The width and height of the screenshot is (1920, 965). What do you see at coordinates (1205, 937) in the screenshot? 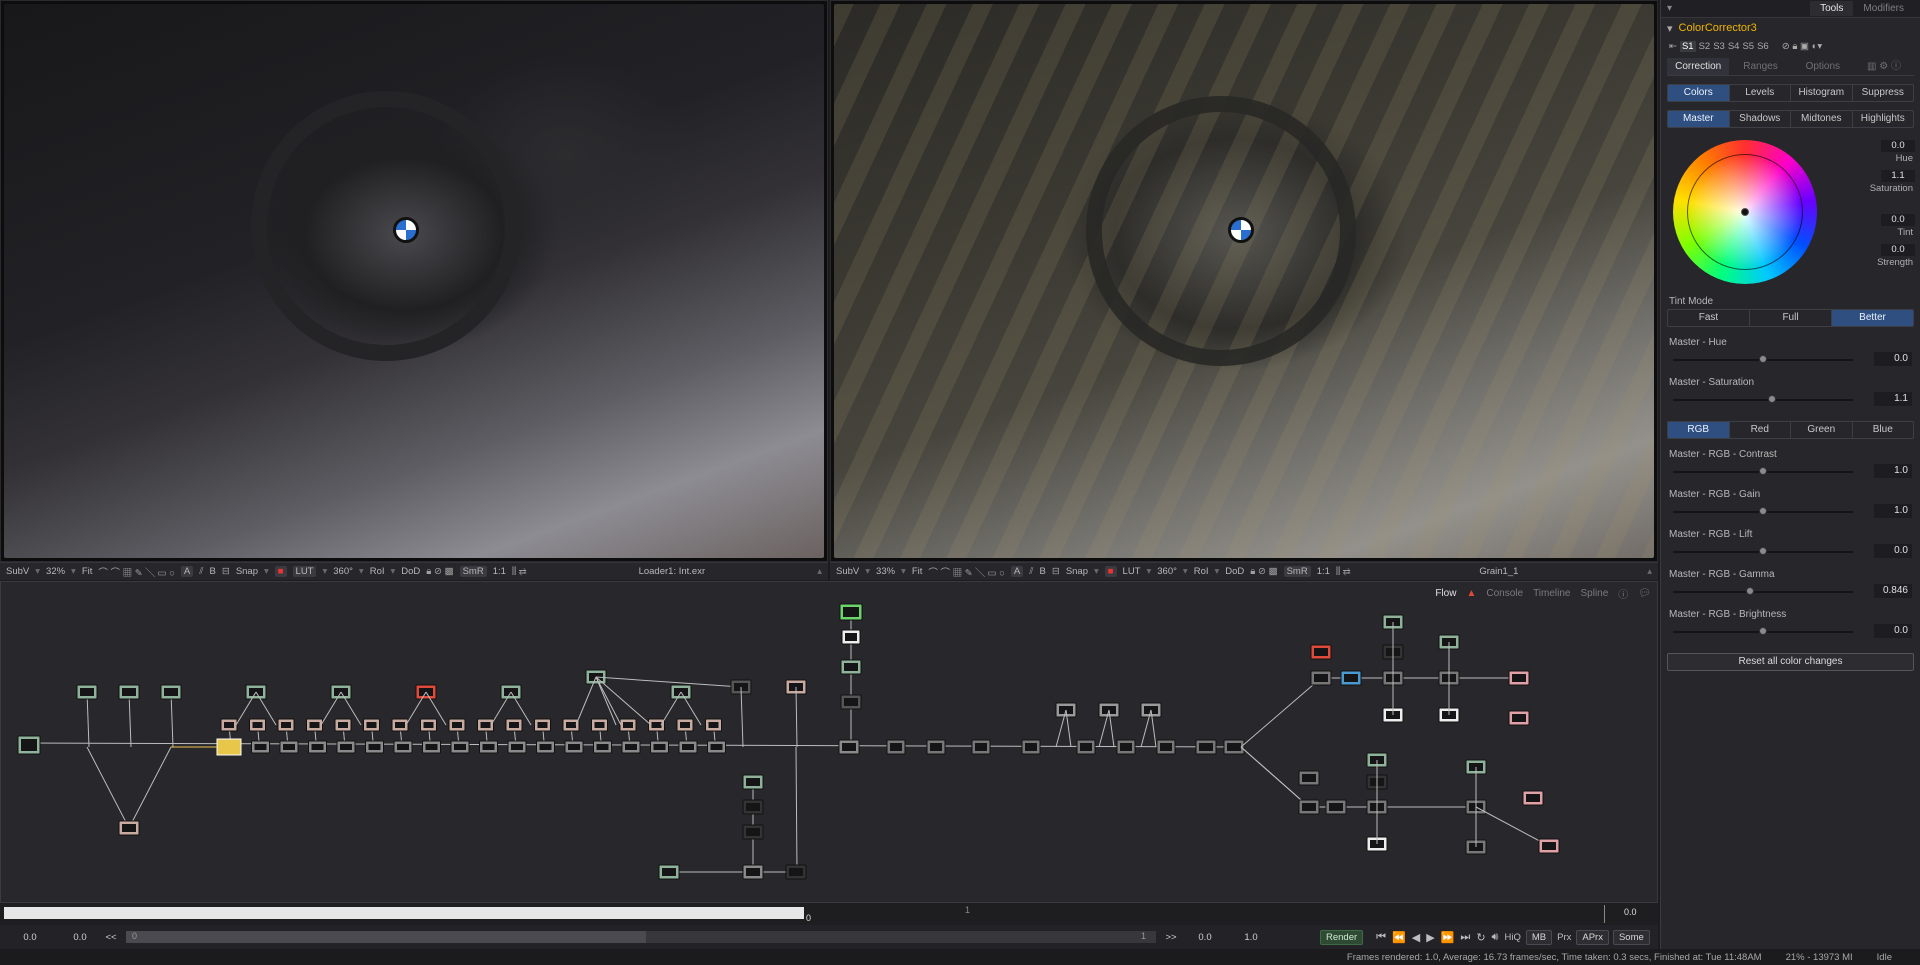
I see `render-end-field: 0.0` at bounding box center [1205, 937].